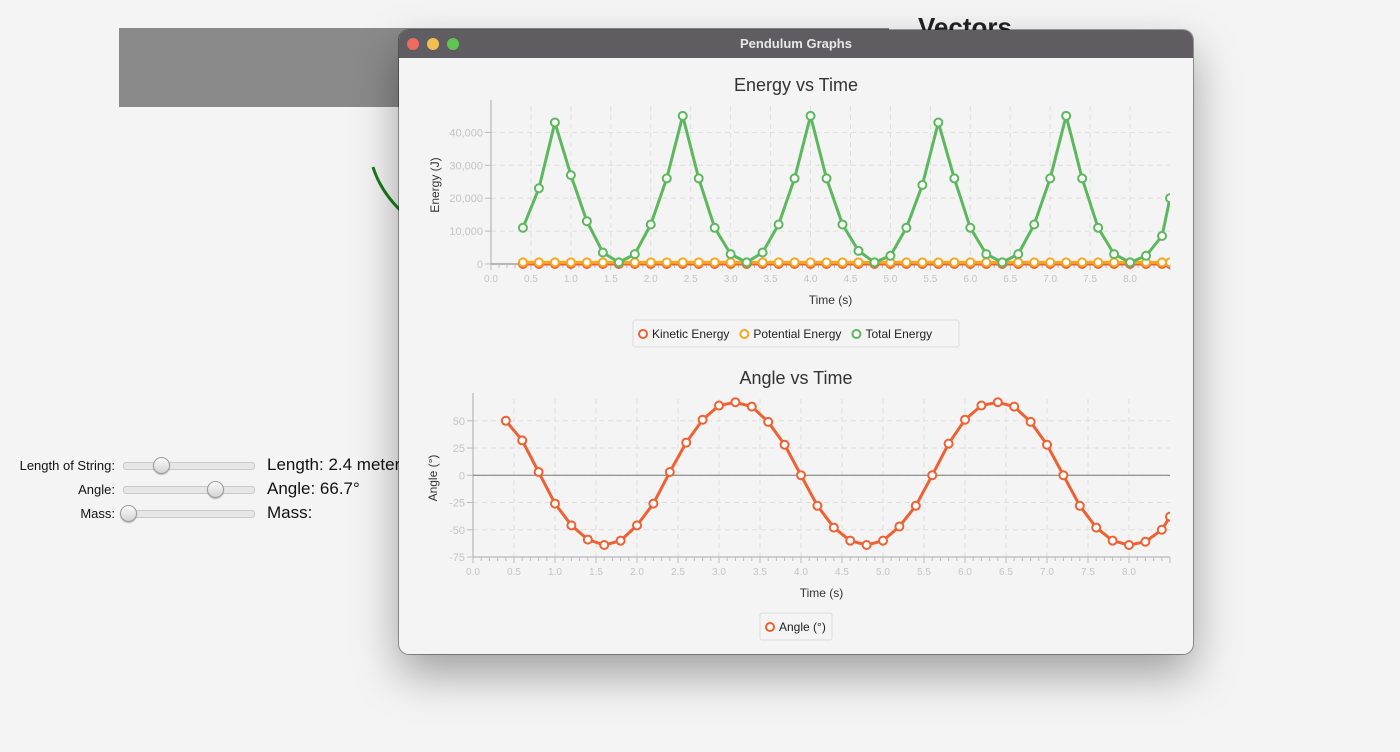  Describe the element at coordinates (67, 465) in the screenshot. I see `length-label: Length of String:` at that location.